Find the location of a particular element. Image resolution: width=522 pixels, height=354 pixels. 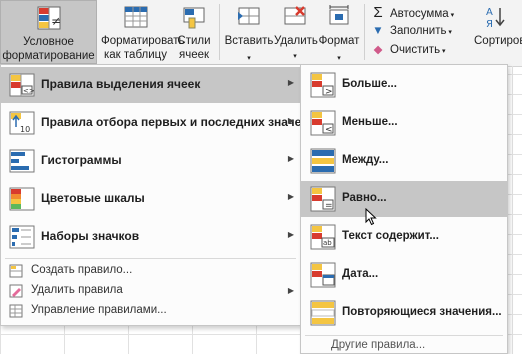

icon-sets-icon is located at coordinates (22, 237).